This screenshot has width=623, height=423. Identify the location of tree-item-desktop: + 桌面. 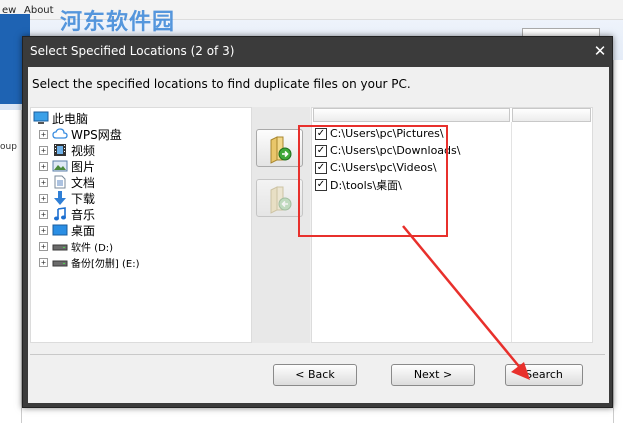
(67, 230).